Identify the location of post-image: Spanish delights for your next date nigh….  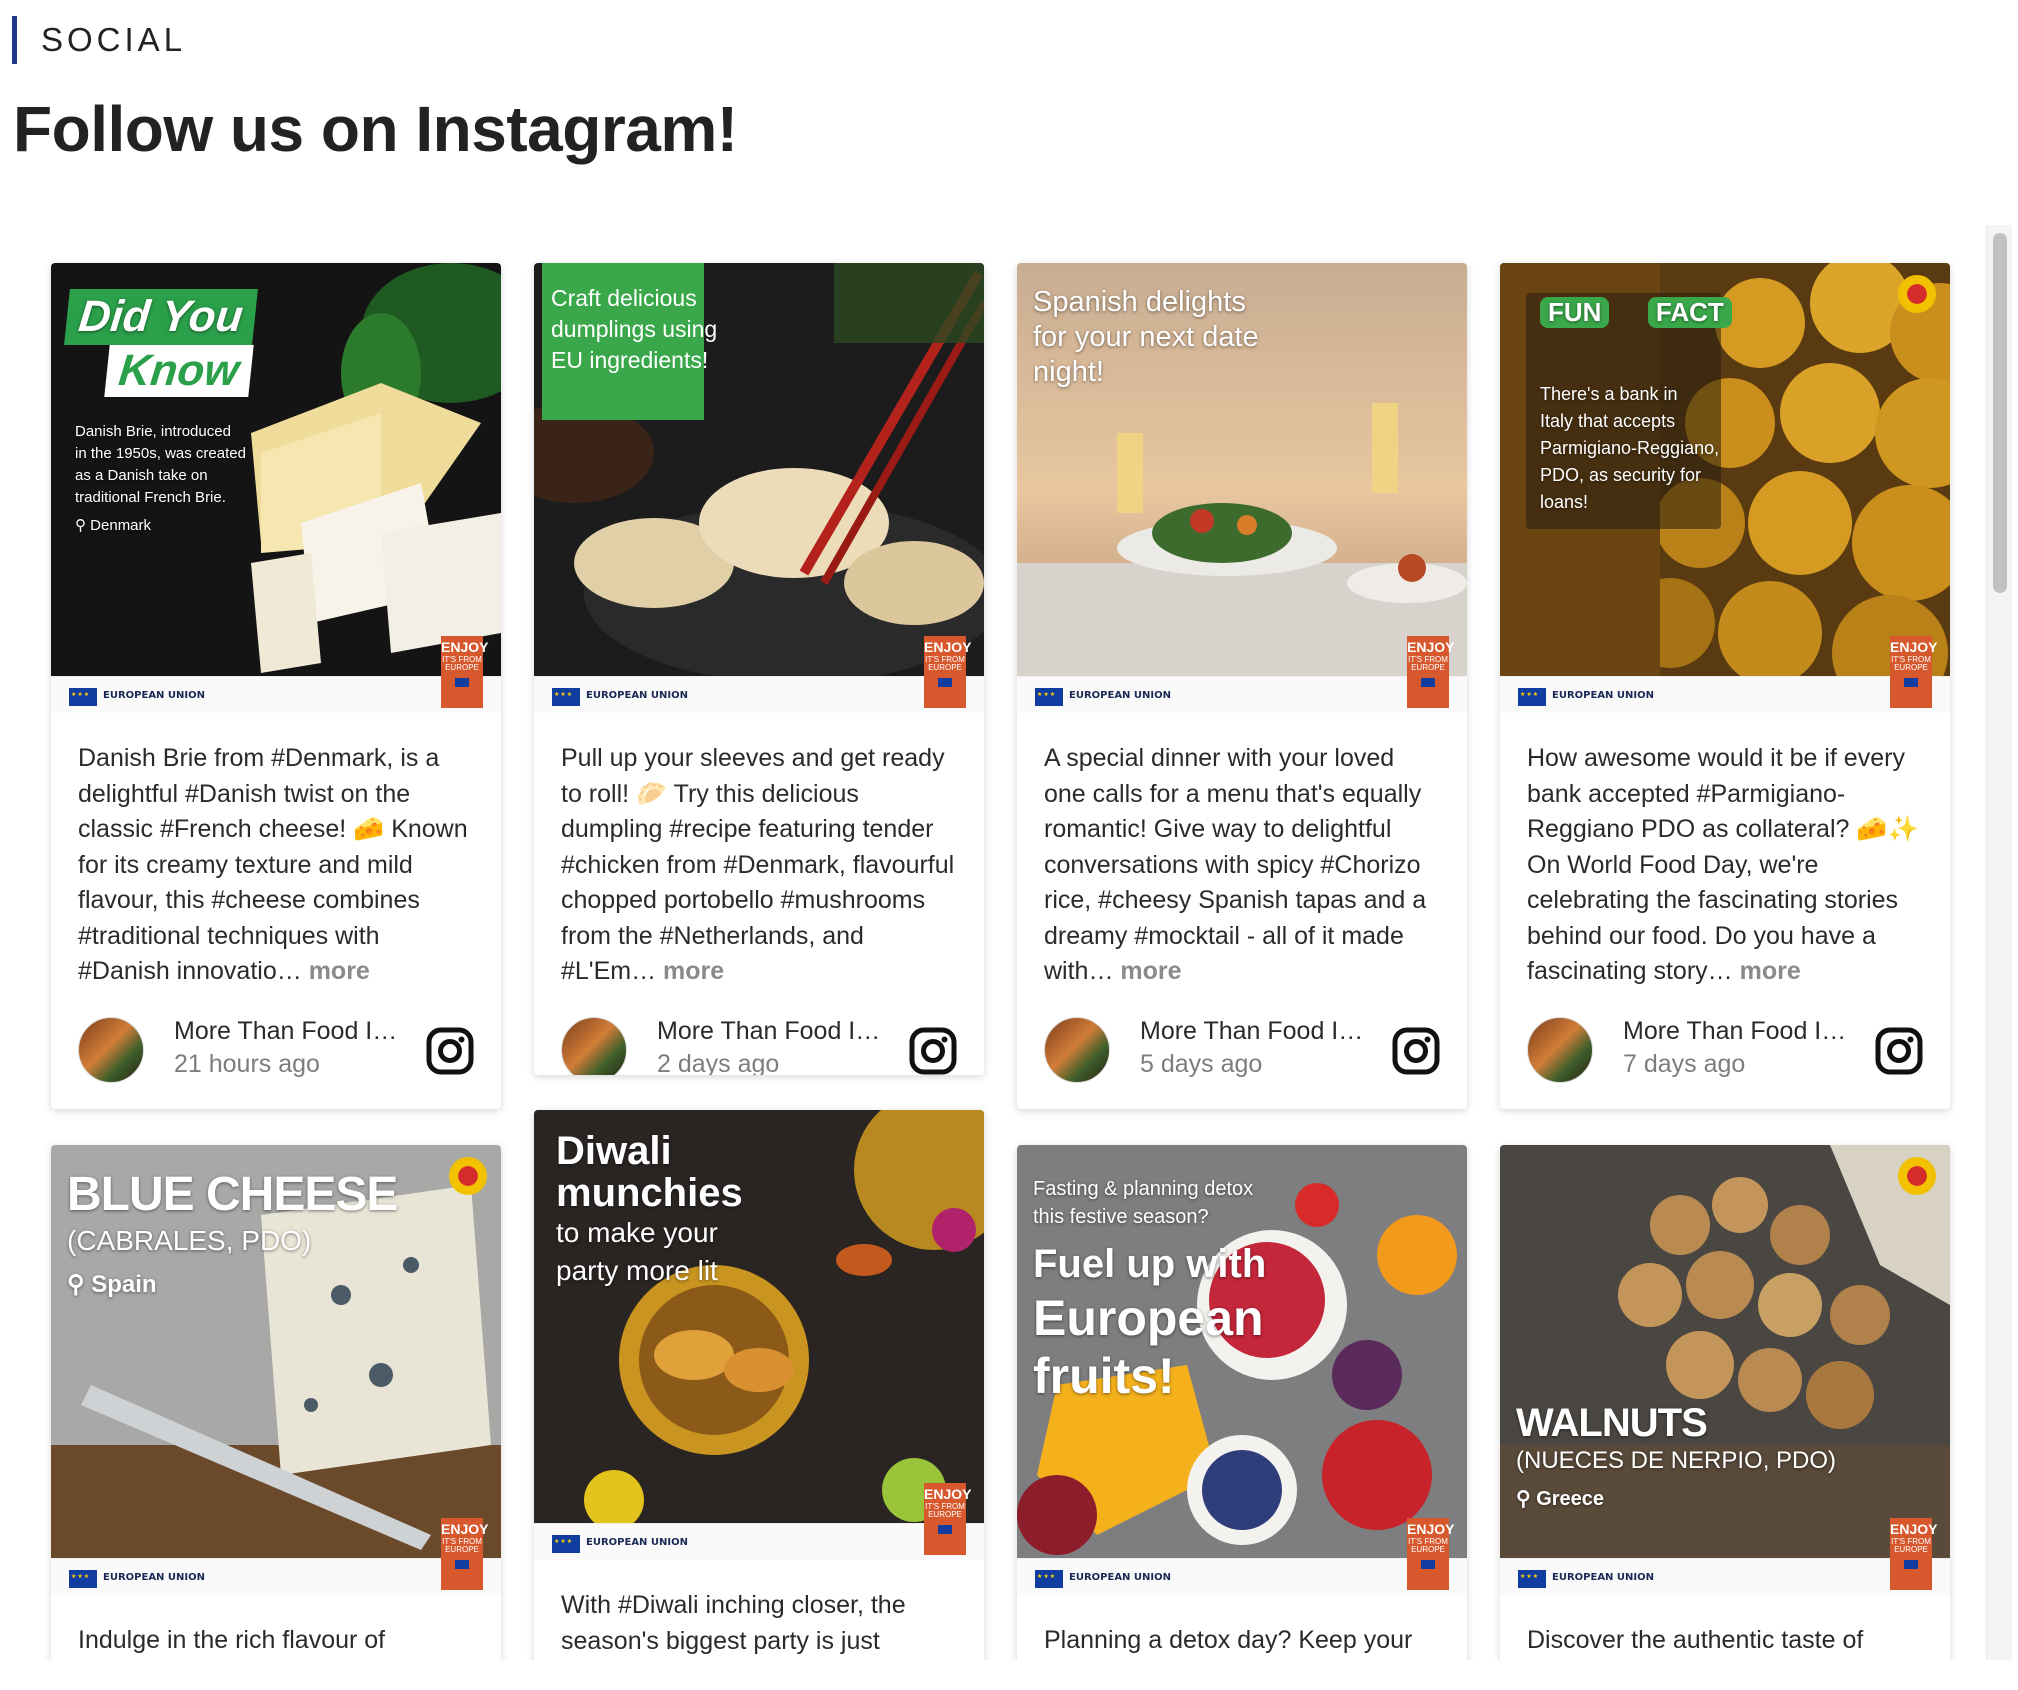
(1242, 488).